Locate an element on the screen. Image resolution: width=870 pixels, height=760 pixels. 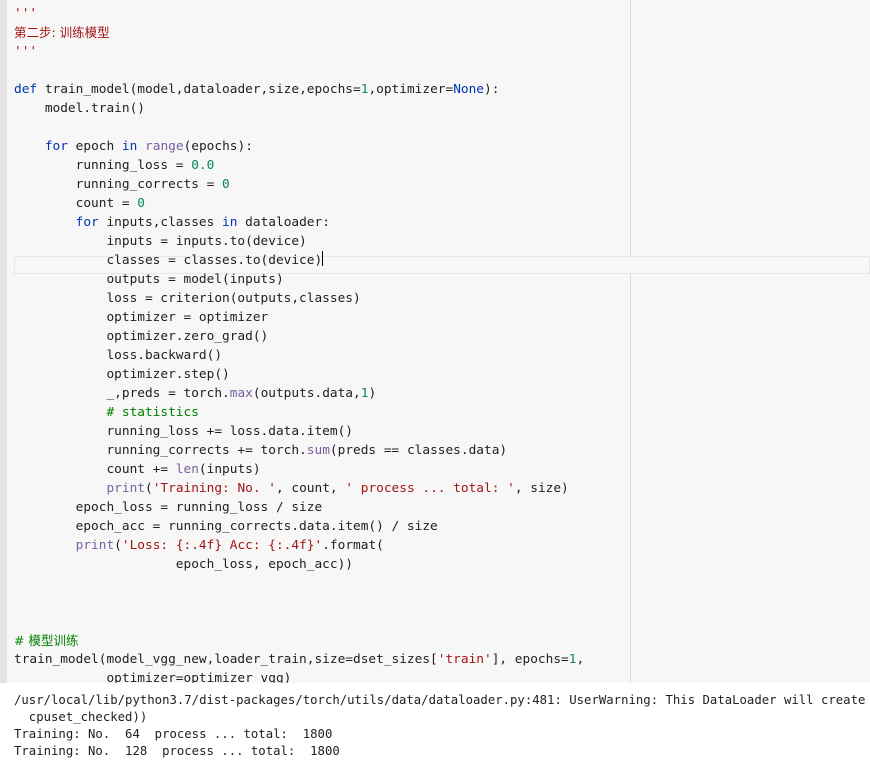
code-line: loss = criterion(outputs,classes) is located at coordinates (299, 298).